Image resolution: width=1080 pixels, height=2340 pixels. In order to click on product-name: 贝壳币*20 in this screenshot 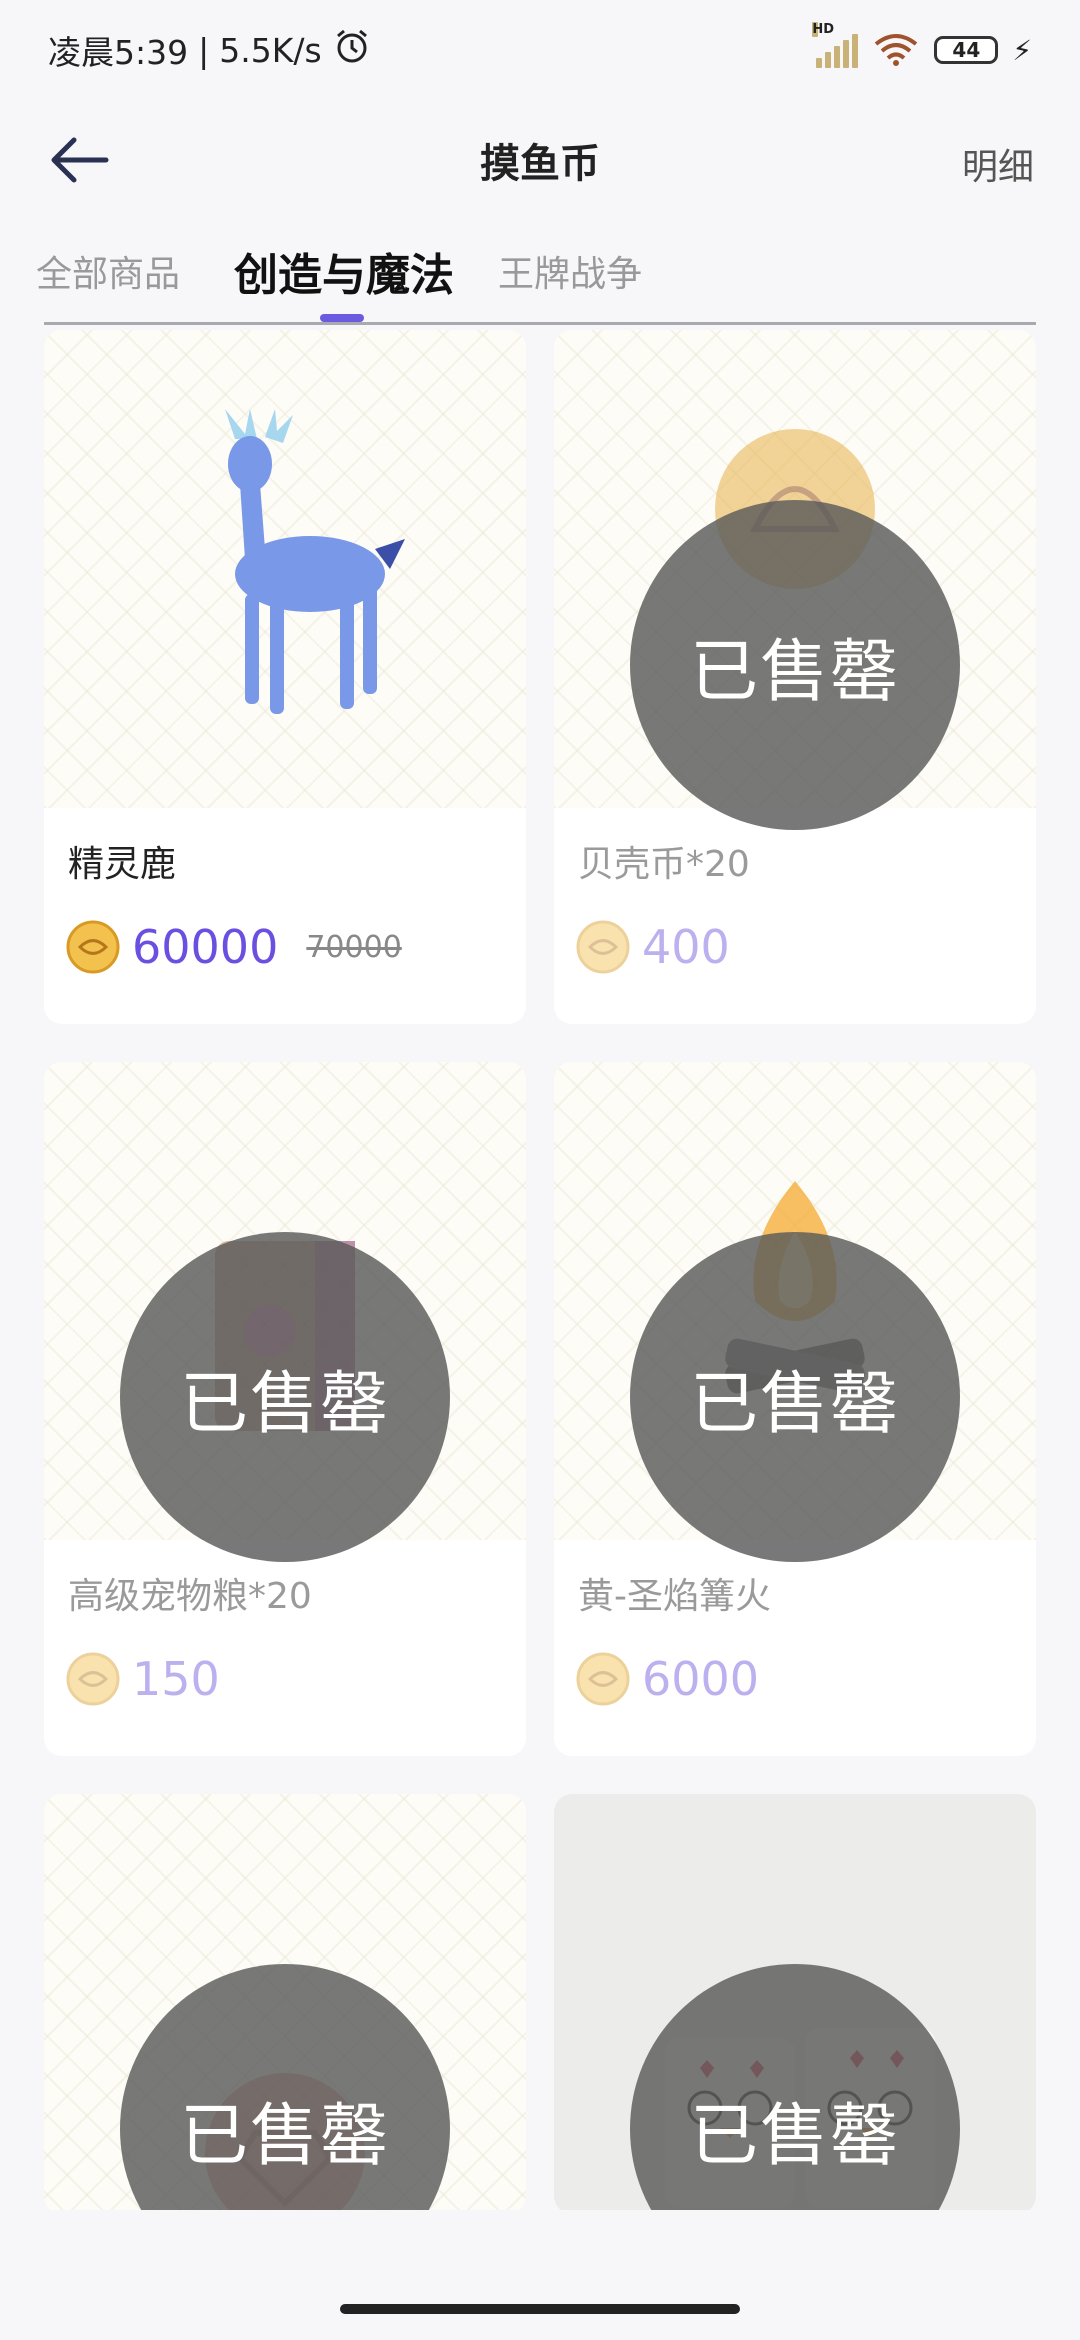, I will do `click(664, 864)`.